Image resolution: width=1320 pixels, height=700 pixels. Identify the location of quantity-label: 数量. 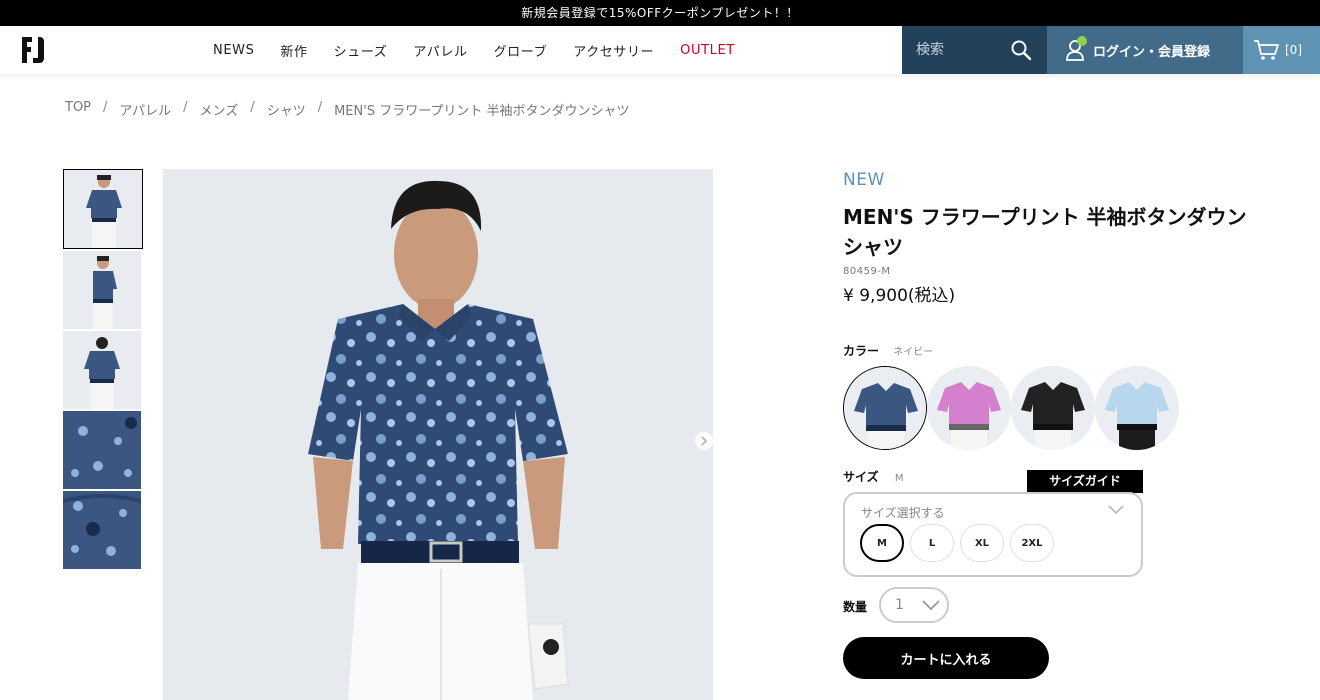
(855, 607).